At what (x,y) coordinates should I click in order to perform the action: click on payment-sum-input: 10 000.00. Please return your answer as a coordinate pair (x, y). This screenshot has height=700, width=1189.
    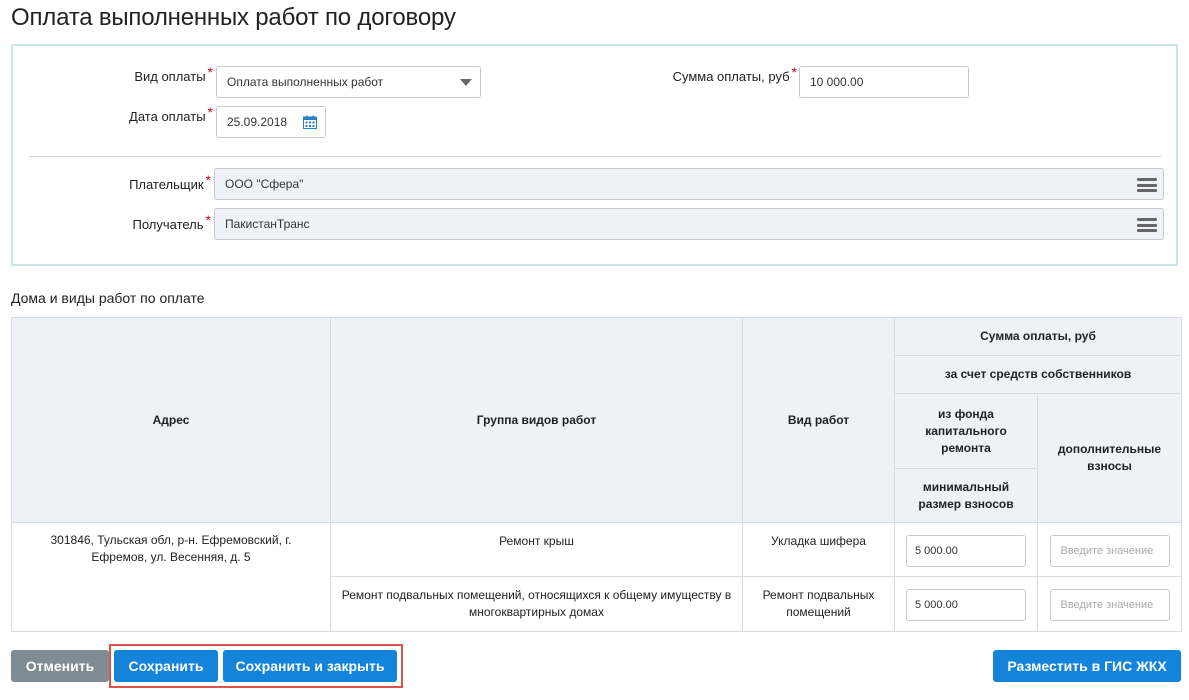
    Looking at the image, I should click on (884, 82).